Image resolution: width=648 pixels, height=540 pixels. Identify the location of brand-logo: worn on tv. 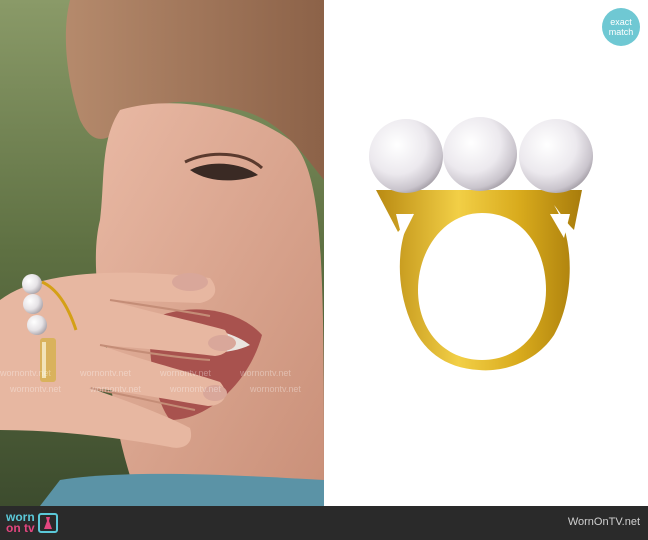
(32, 523).